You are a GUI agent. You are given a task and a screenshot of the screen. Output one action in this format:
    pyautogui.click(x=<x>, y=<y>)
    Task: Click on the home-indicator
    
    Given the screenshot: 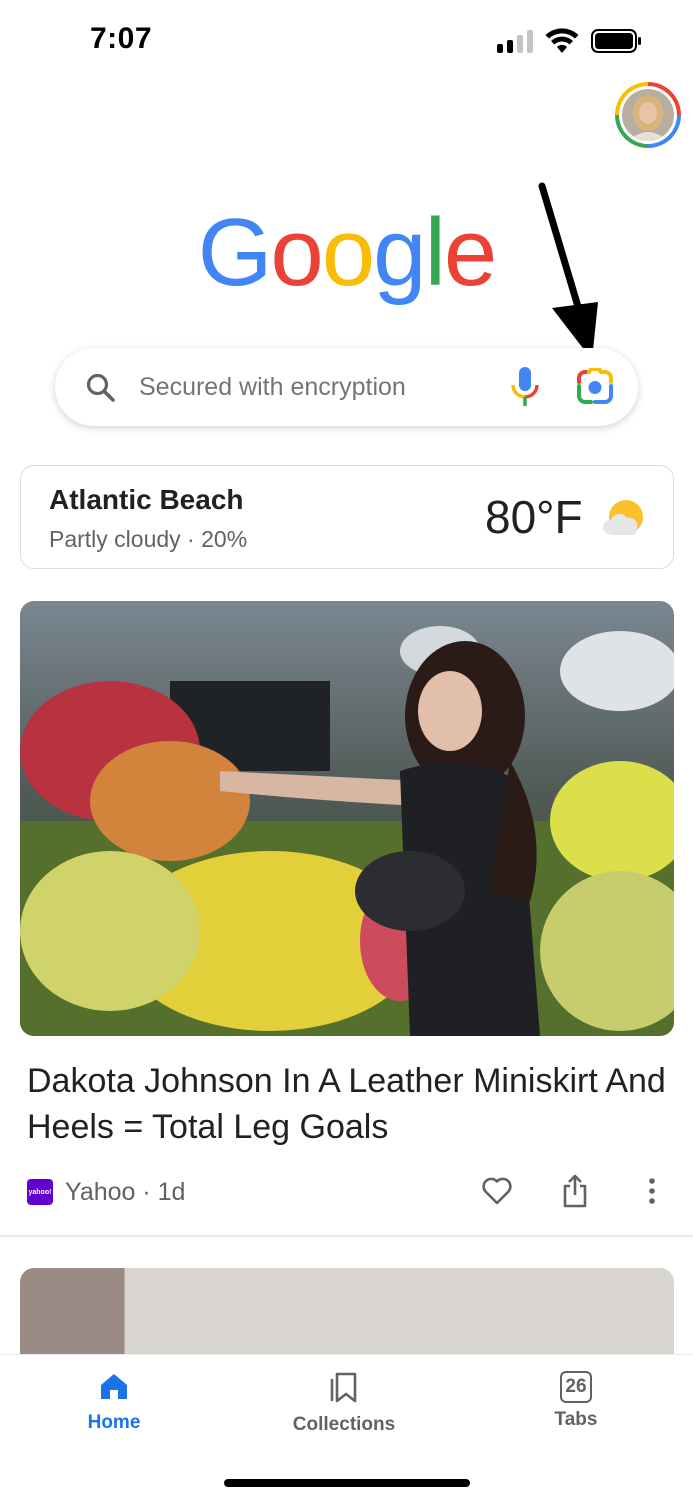 What is the action you would take?
    pyautogui.click(x=347, y=1483)
    